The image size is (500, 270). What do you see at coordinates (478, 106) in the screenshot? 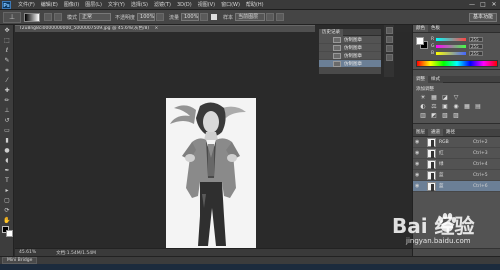
I see `color-lookup-icon: ▤` at bounding box center [478, 106].